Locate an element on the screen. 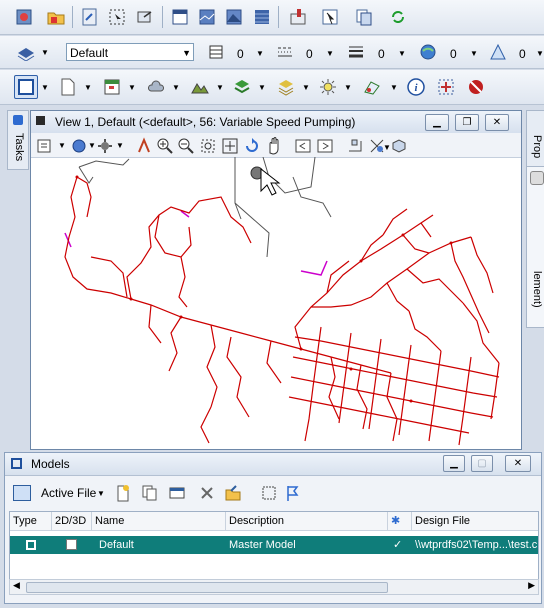 The width and height of the screenshot is (544, 608). key-in-icon is located at coordinates (298, 17).